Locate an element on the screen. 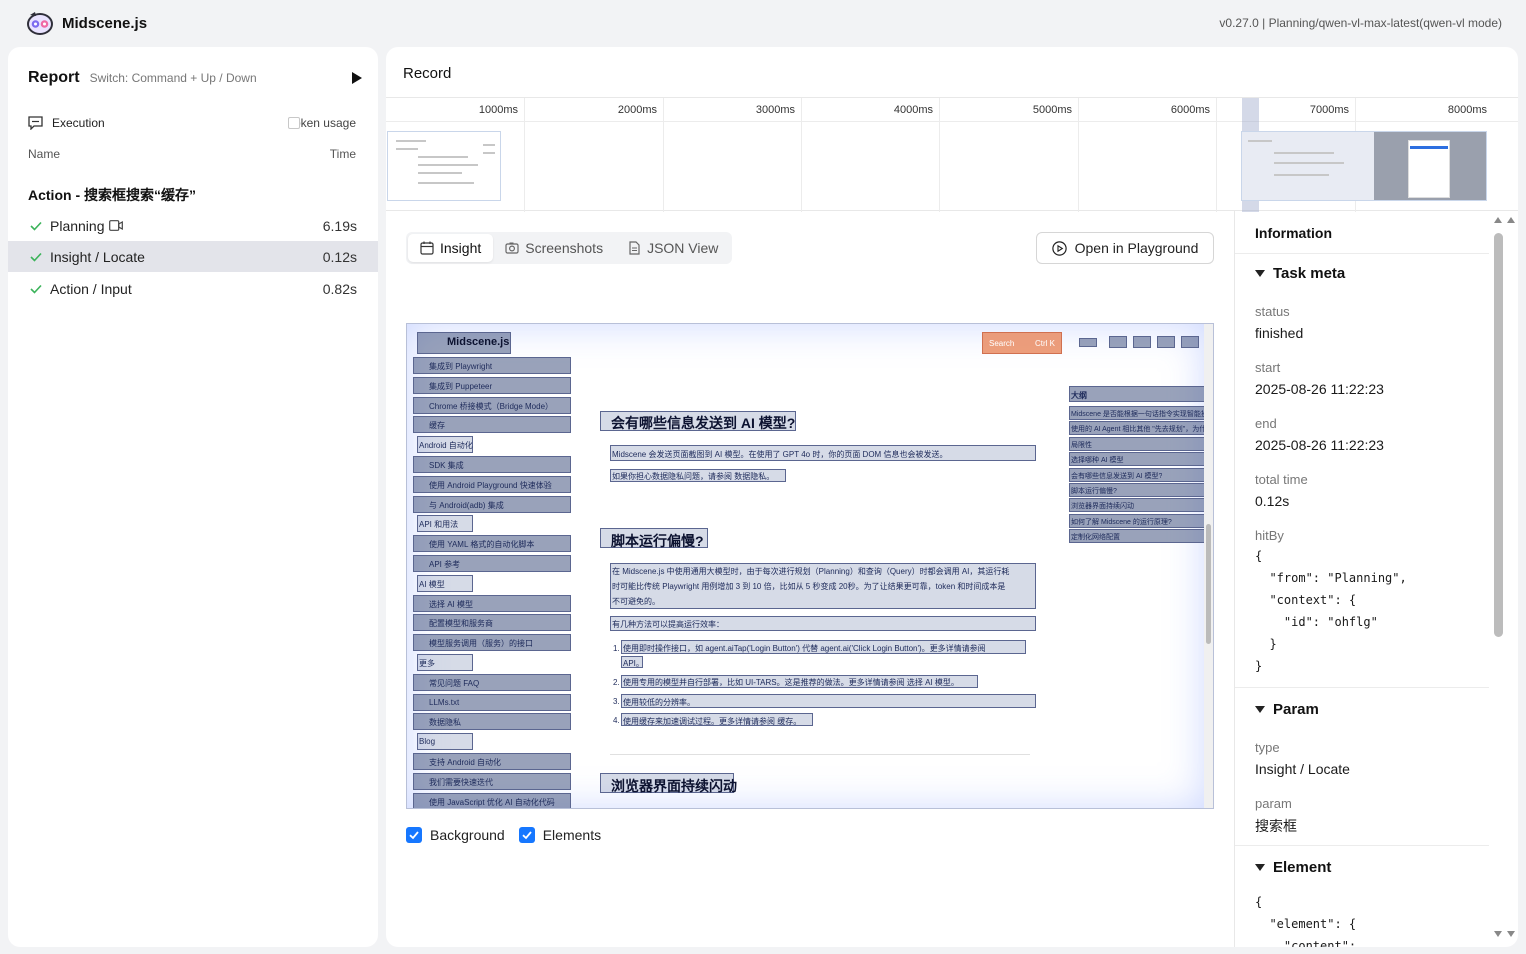 This screenshot has width=1526, height=954. report-header: Report Switch: Command + Up / Down is located at coordinates (195, 78).